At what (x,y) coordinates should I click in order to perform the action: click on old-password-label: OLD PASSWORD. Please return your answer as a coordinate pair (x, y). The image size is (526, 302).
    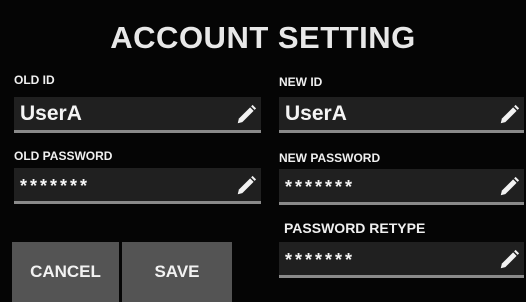
    Looking at the image, I should click on (63, 156).